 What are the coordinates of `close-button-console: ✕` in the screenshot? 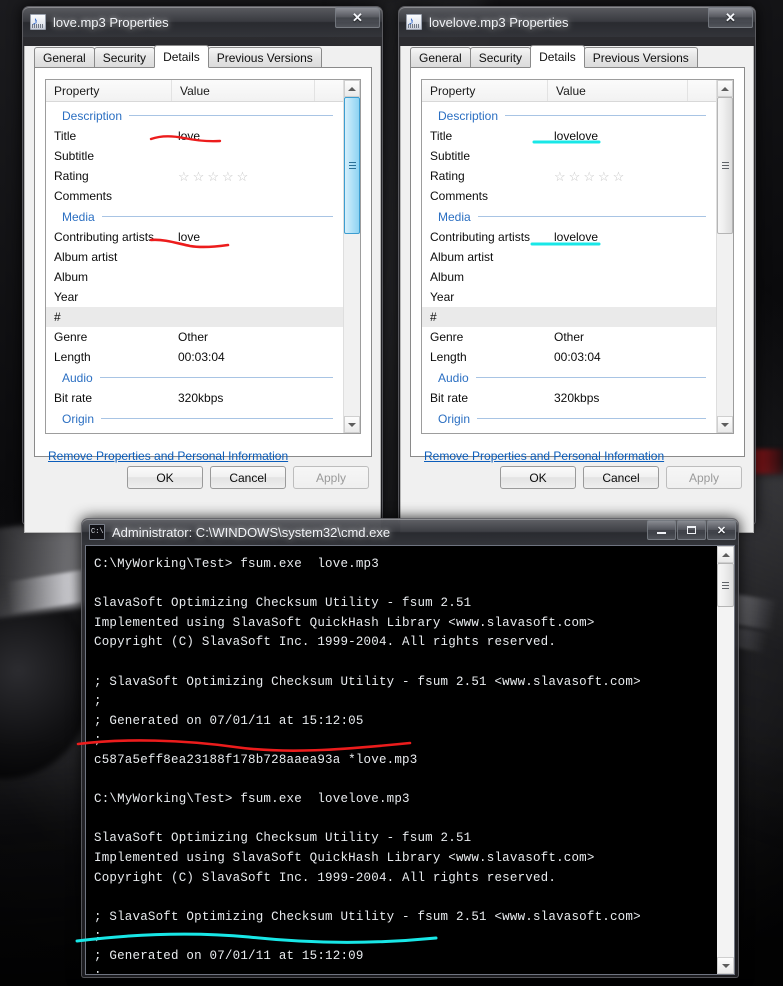 It's located at (721, 530).